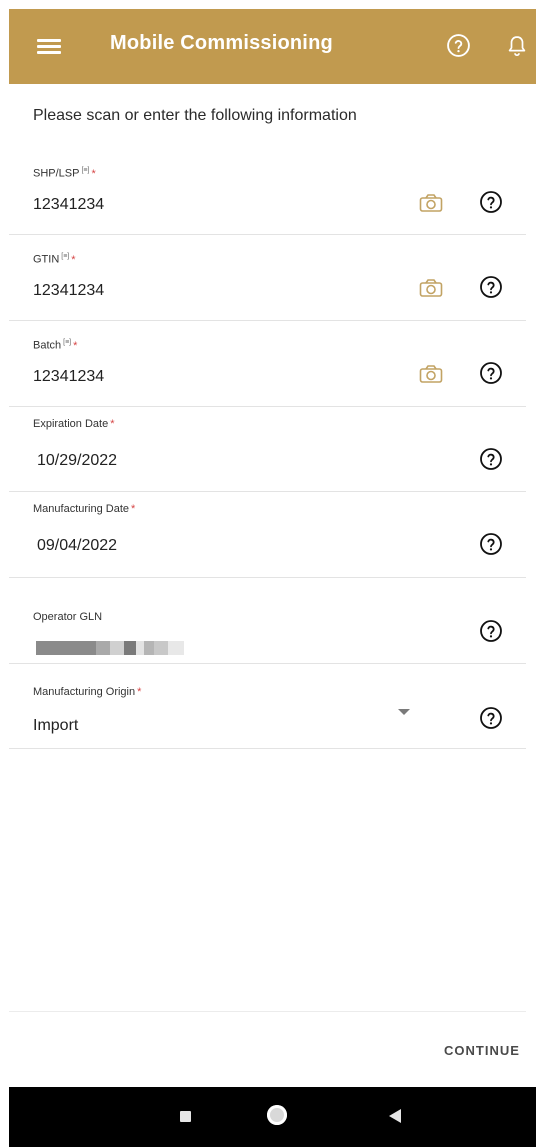  Describe the element at coordinates (482, 1050) in the screenshot. I see `continue-button: CONTINUE` at that location.